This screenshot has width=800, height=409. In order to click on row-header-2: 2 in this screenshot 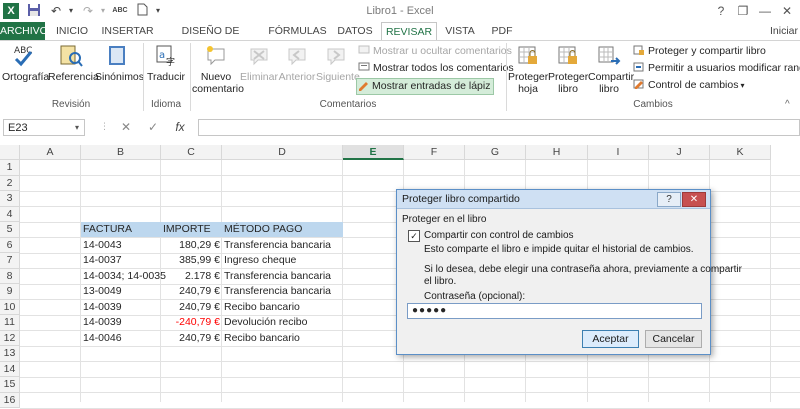, I will do `click(10, 183)`.